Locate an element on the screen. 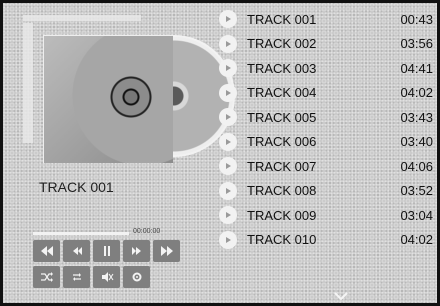 The height and width of the screenshot is (306, 440). pause-button is located at coordinates (106, 251).